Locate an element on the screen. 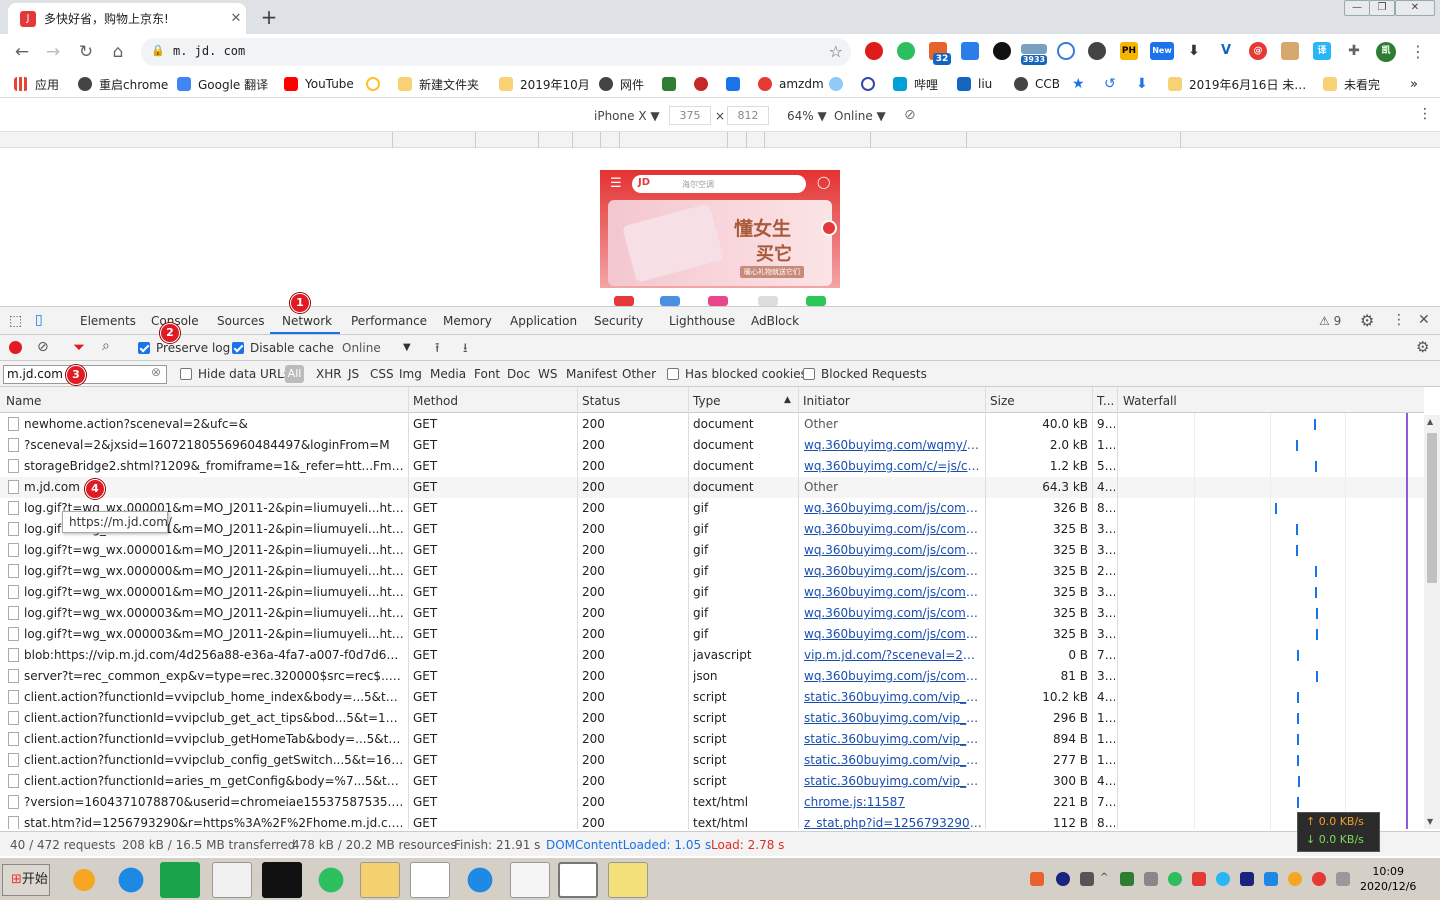  header-size: Size is located at coordinates (1002, 401).